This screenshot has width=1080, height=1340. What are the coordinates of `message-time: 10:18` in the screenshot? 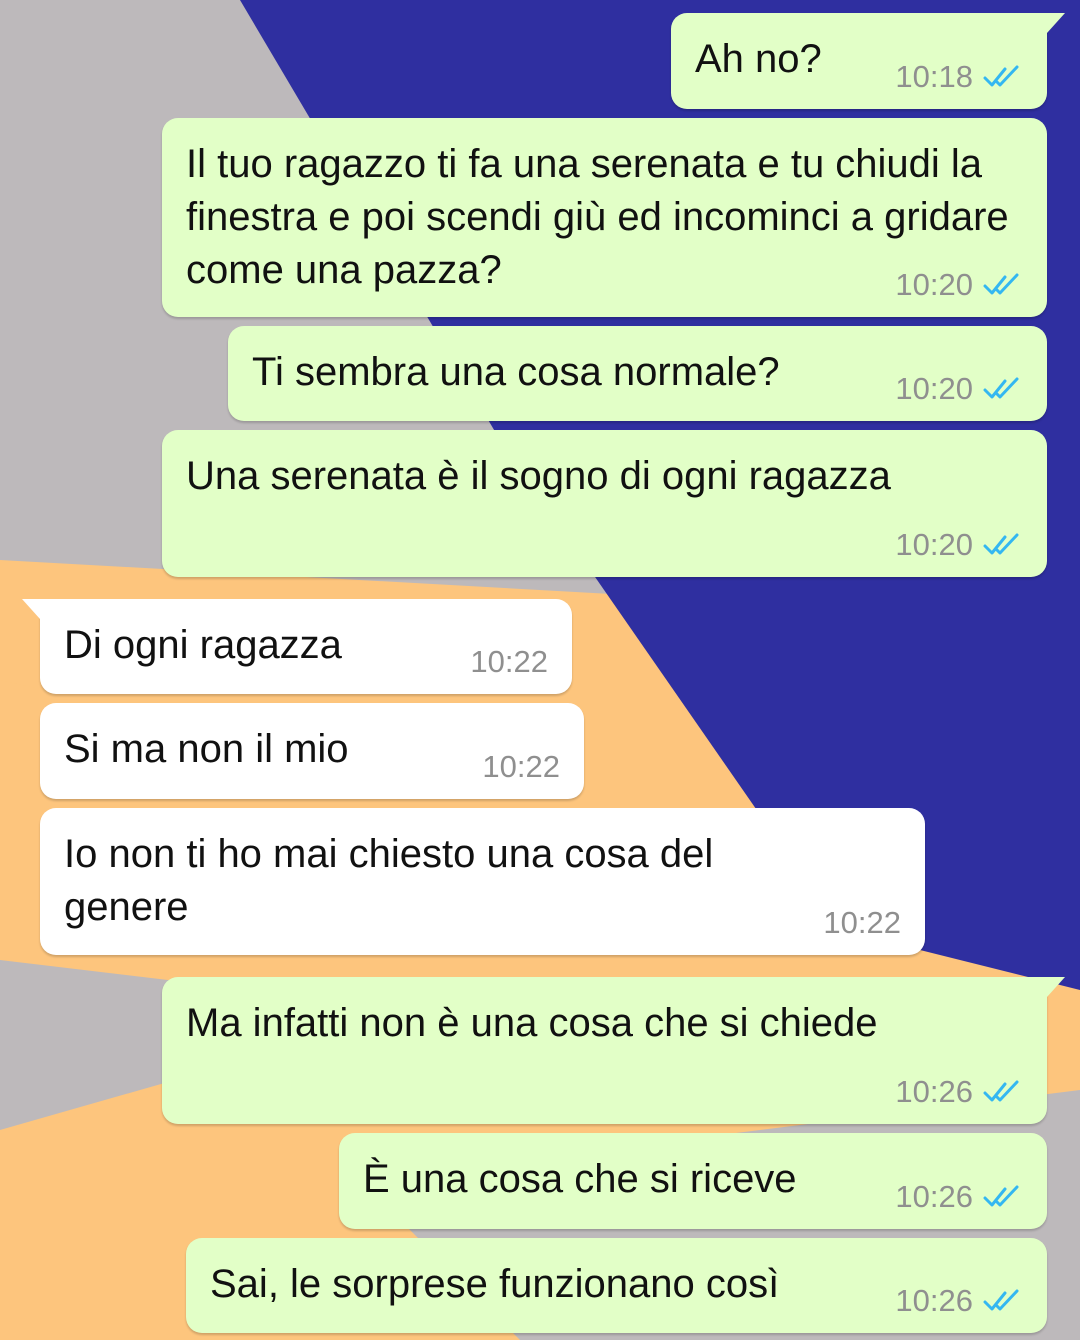 It's located at (934, 76).